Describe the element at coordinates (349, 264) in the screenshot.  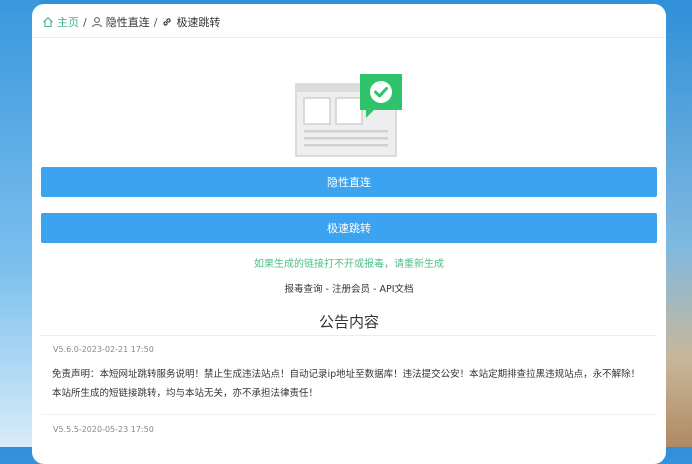
I see `regenerate-hint: 如果生成的链接打不开或报毒，请重新生成` at that location.